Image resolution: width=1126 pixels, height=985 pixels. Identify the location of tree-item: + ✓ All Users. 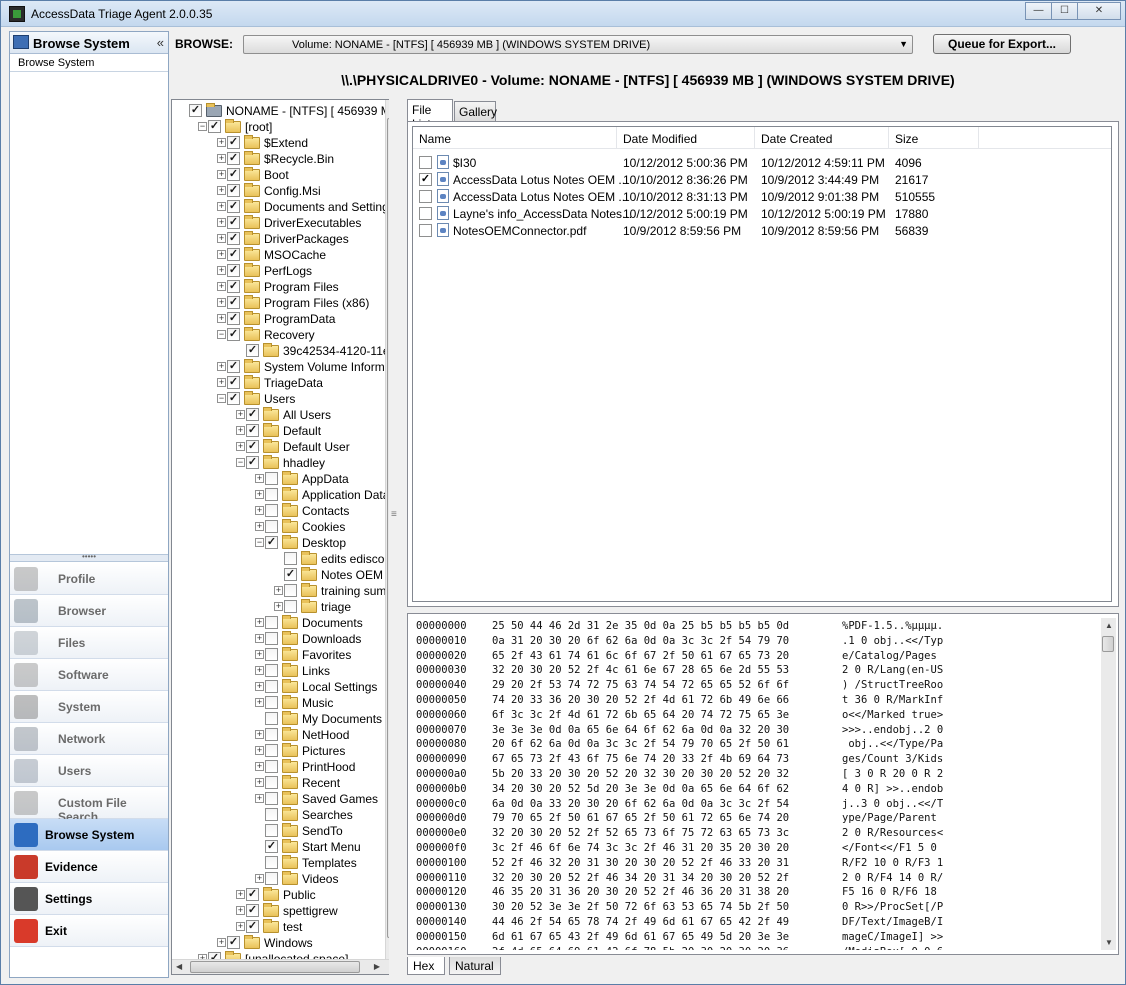
(286, 415).